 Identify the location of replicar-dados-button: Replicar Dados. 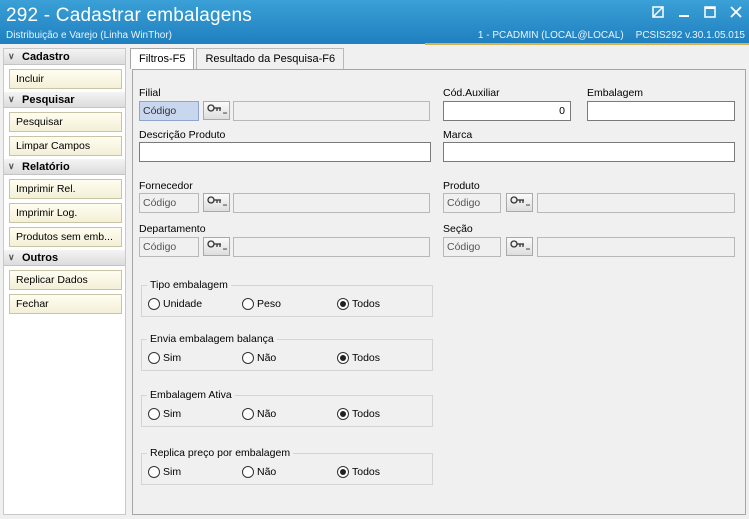
(65, 280).